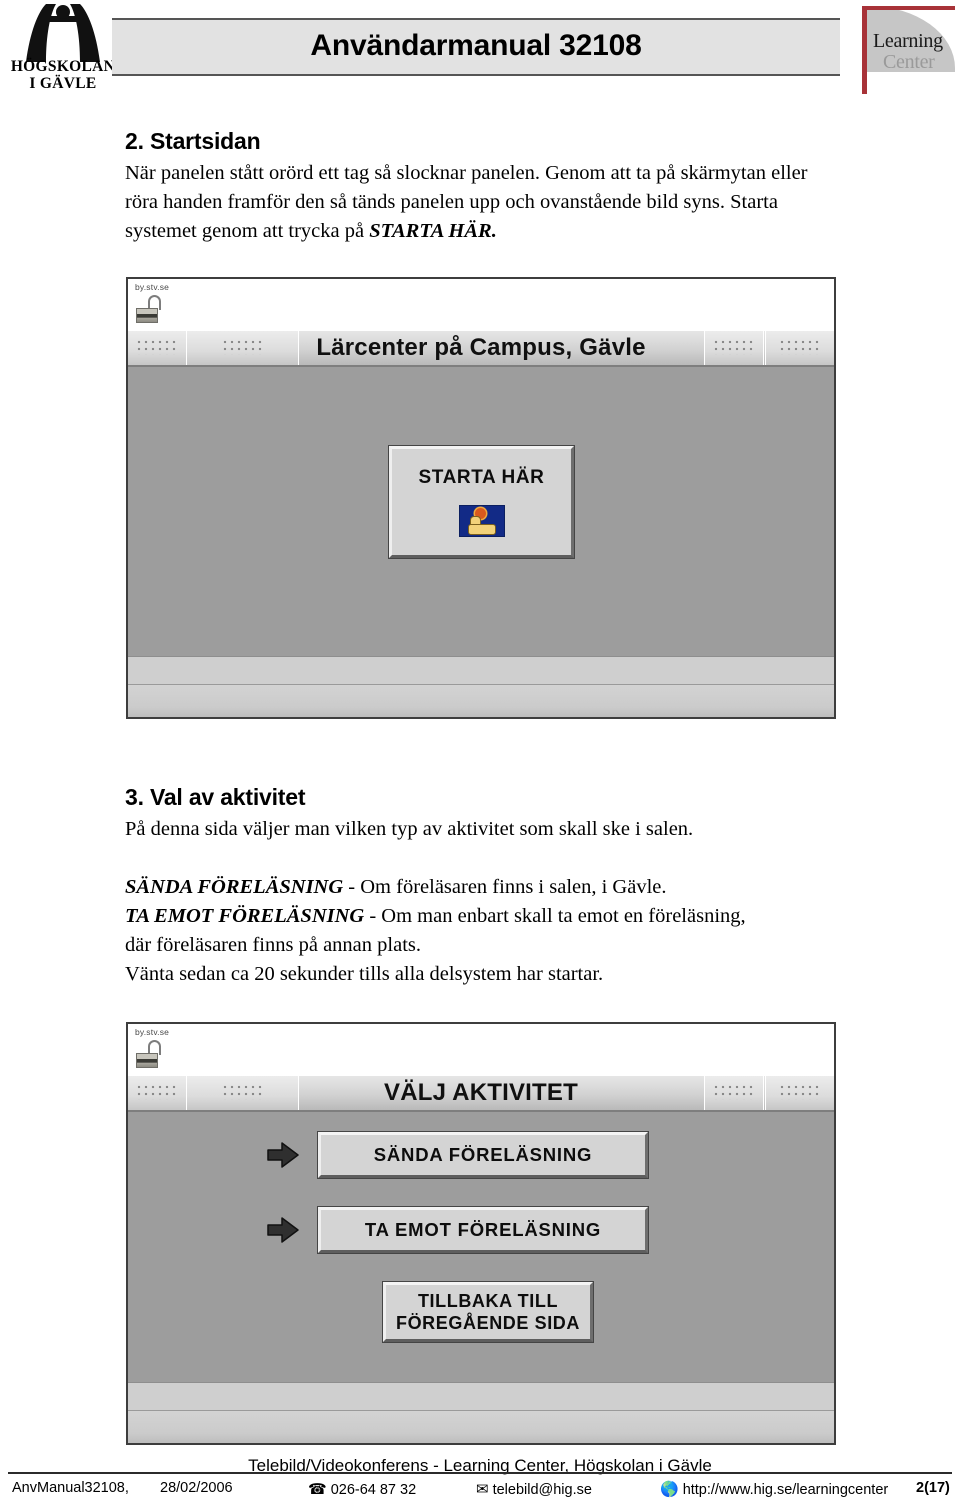 The width and height of the screenshot is (960, 1507). What do you see at coordinates (317, 1489) in the screenshot?
I see `telephone-icon: ☎` at bounding box center [317, 1489].